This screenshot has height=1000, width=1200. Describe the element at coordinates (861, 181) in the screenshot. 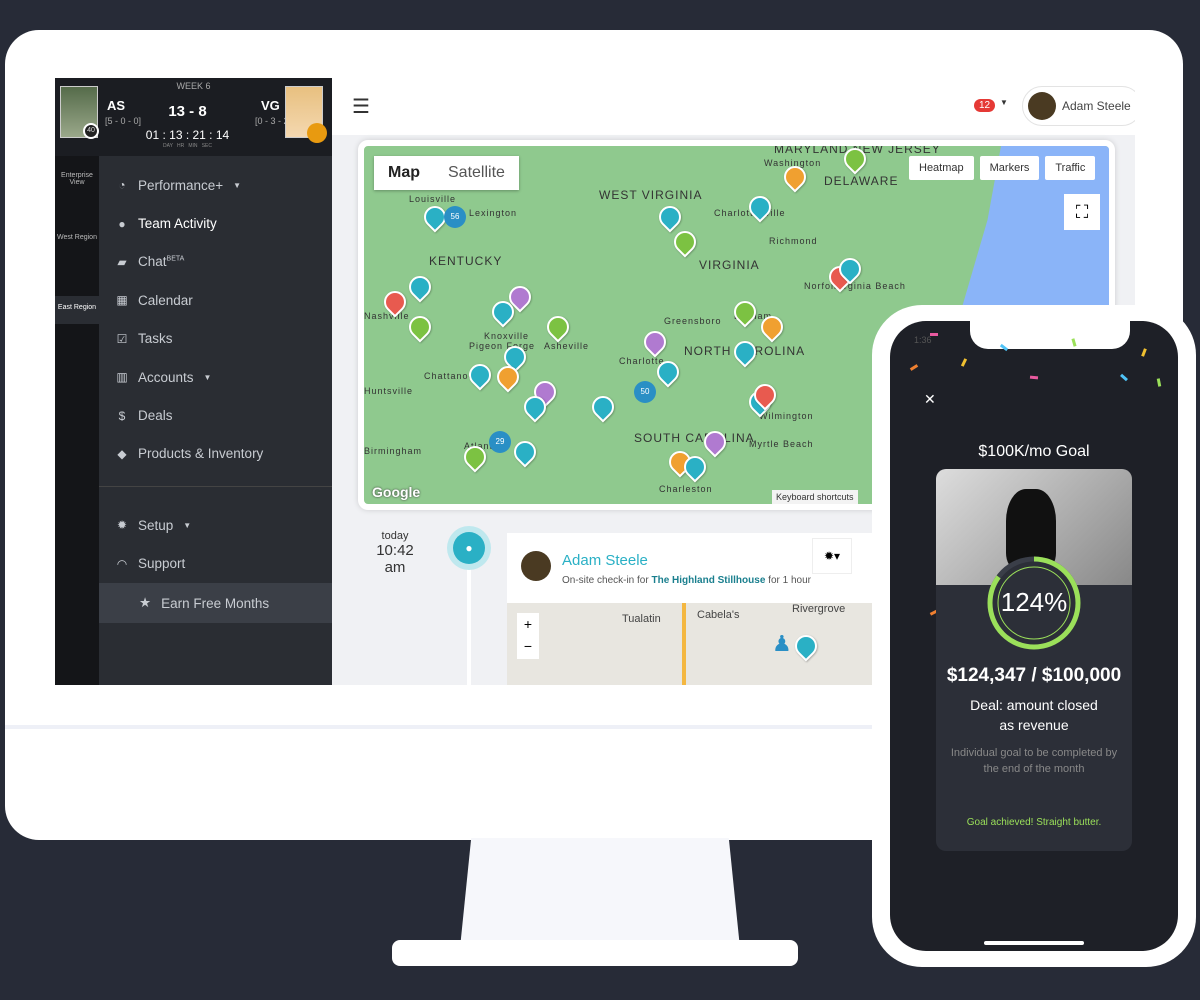

I see `map-label: DELAWARE` at that location.